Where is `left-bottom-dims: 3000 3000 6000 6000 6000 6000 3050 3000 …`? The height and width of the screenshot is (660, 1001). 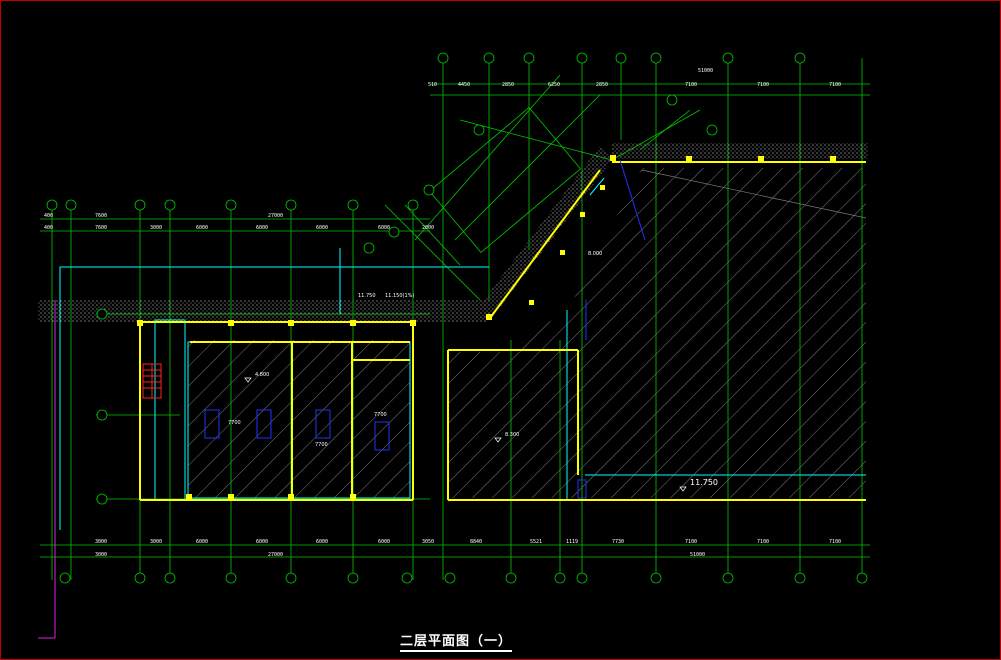 left-bottom-dims: 3000 3000 6000 6000 6000 6000 3050 3000 … is located at coordinates (264, 548).